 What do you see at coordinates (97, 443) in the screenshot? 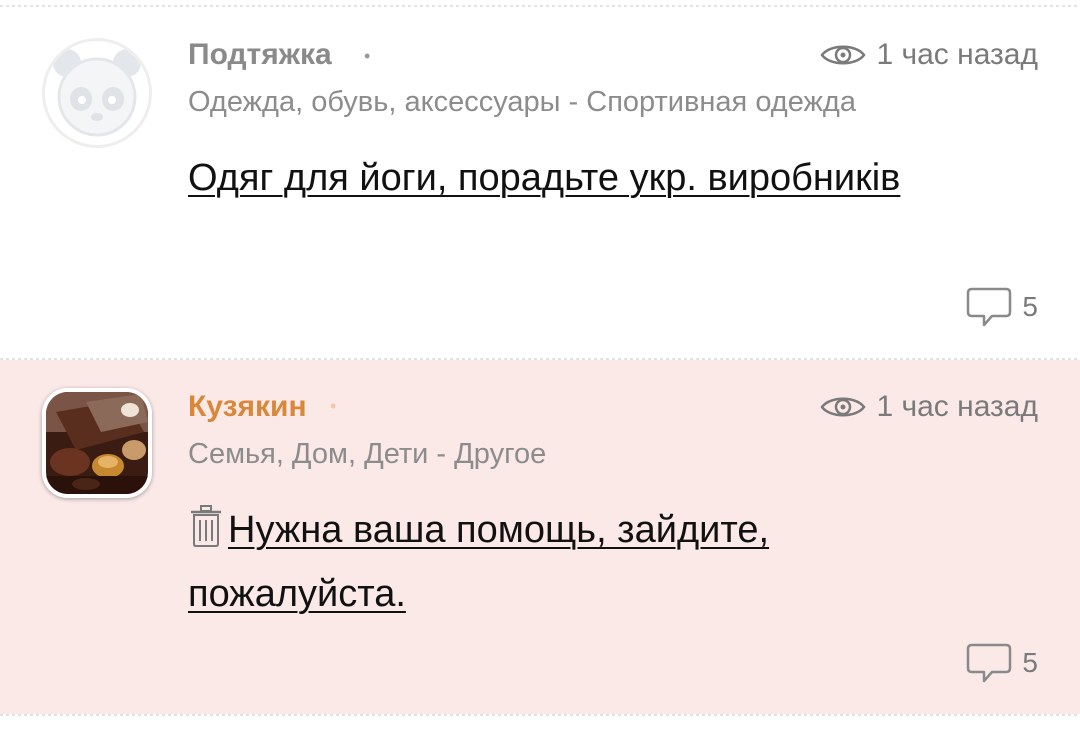
I see `chocolate-photo-avatar` at bounding box center [97, 443].